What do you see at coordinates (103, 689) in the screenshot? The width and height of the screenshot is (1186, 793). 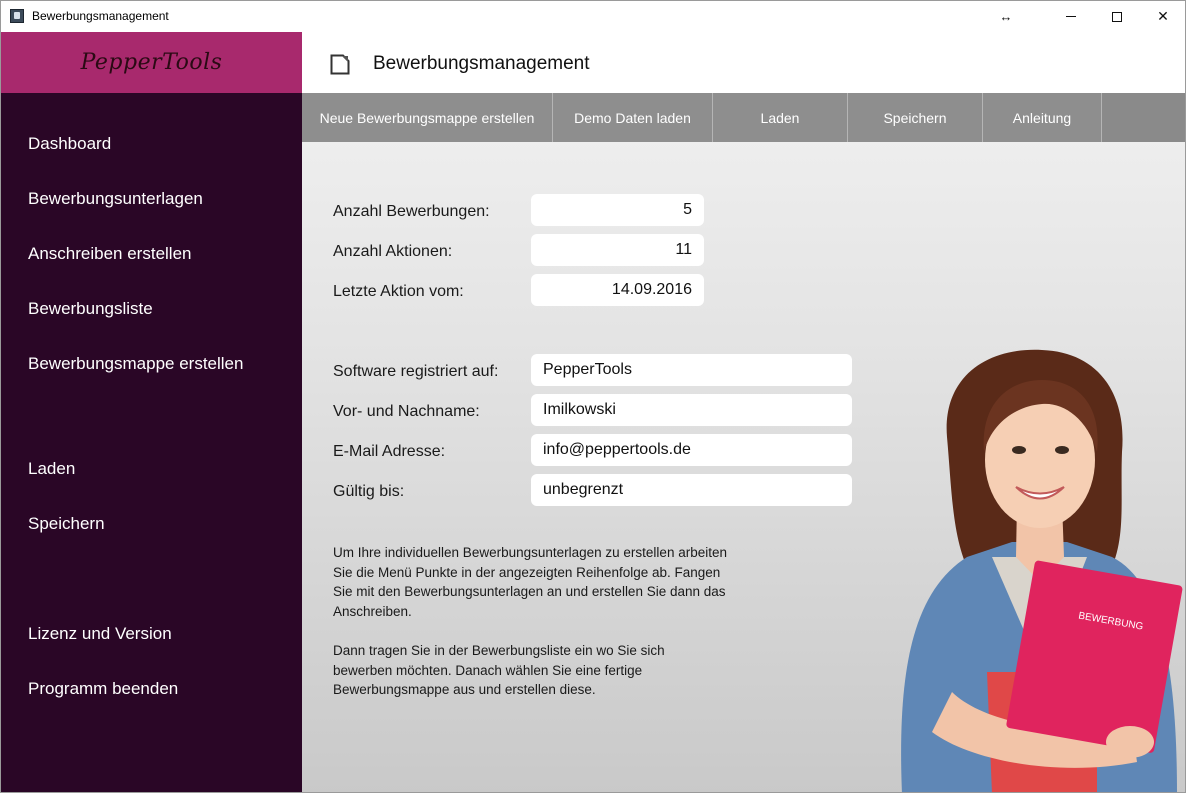 I see `sidebar-item-beenden: Programm beenden` at bounding box center [103, 689].